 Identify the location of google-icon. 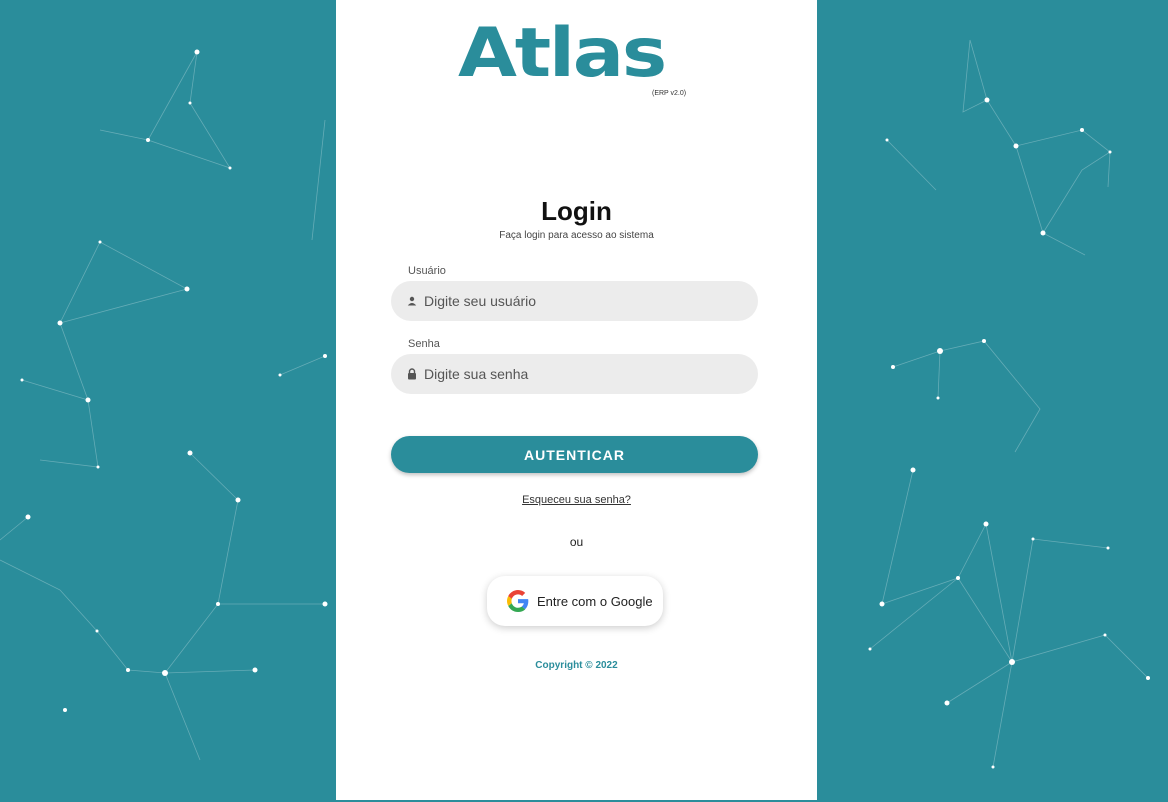
(518, 601).